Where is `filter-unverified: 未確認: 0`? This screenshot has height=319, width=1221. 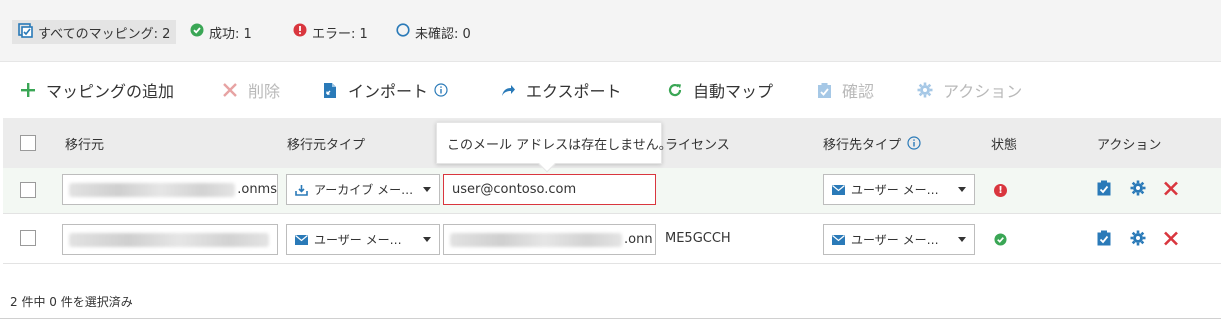
filter-unverified: 未確認: 0 is located at coordinates (433, 32).